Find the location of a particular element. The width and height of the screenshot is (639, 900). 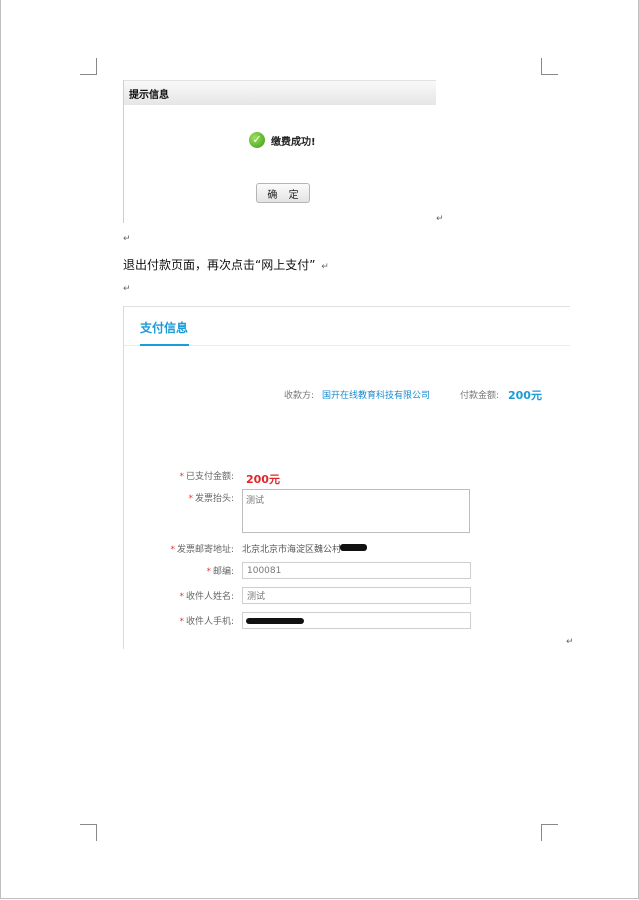

payee-label: 收款方: is located at coordinates (299, 396).